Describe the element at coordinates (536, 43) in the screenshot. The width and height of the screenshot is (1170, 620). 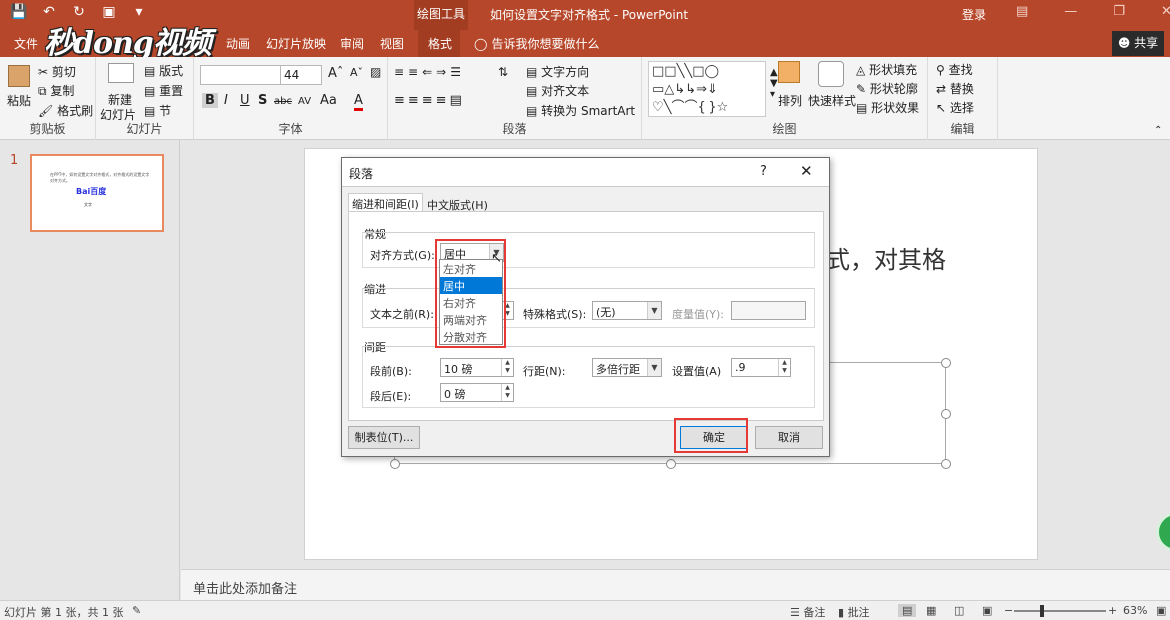
I see `tell-me-box: ◯ 告诉我你想要做什么` at that location.